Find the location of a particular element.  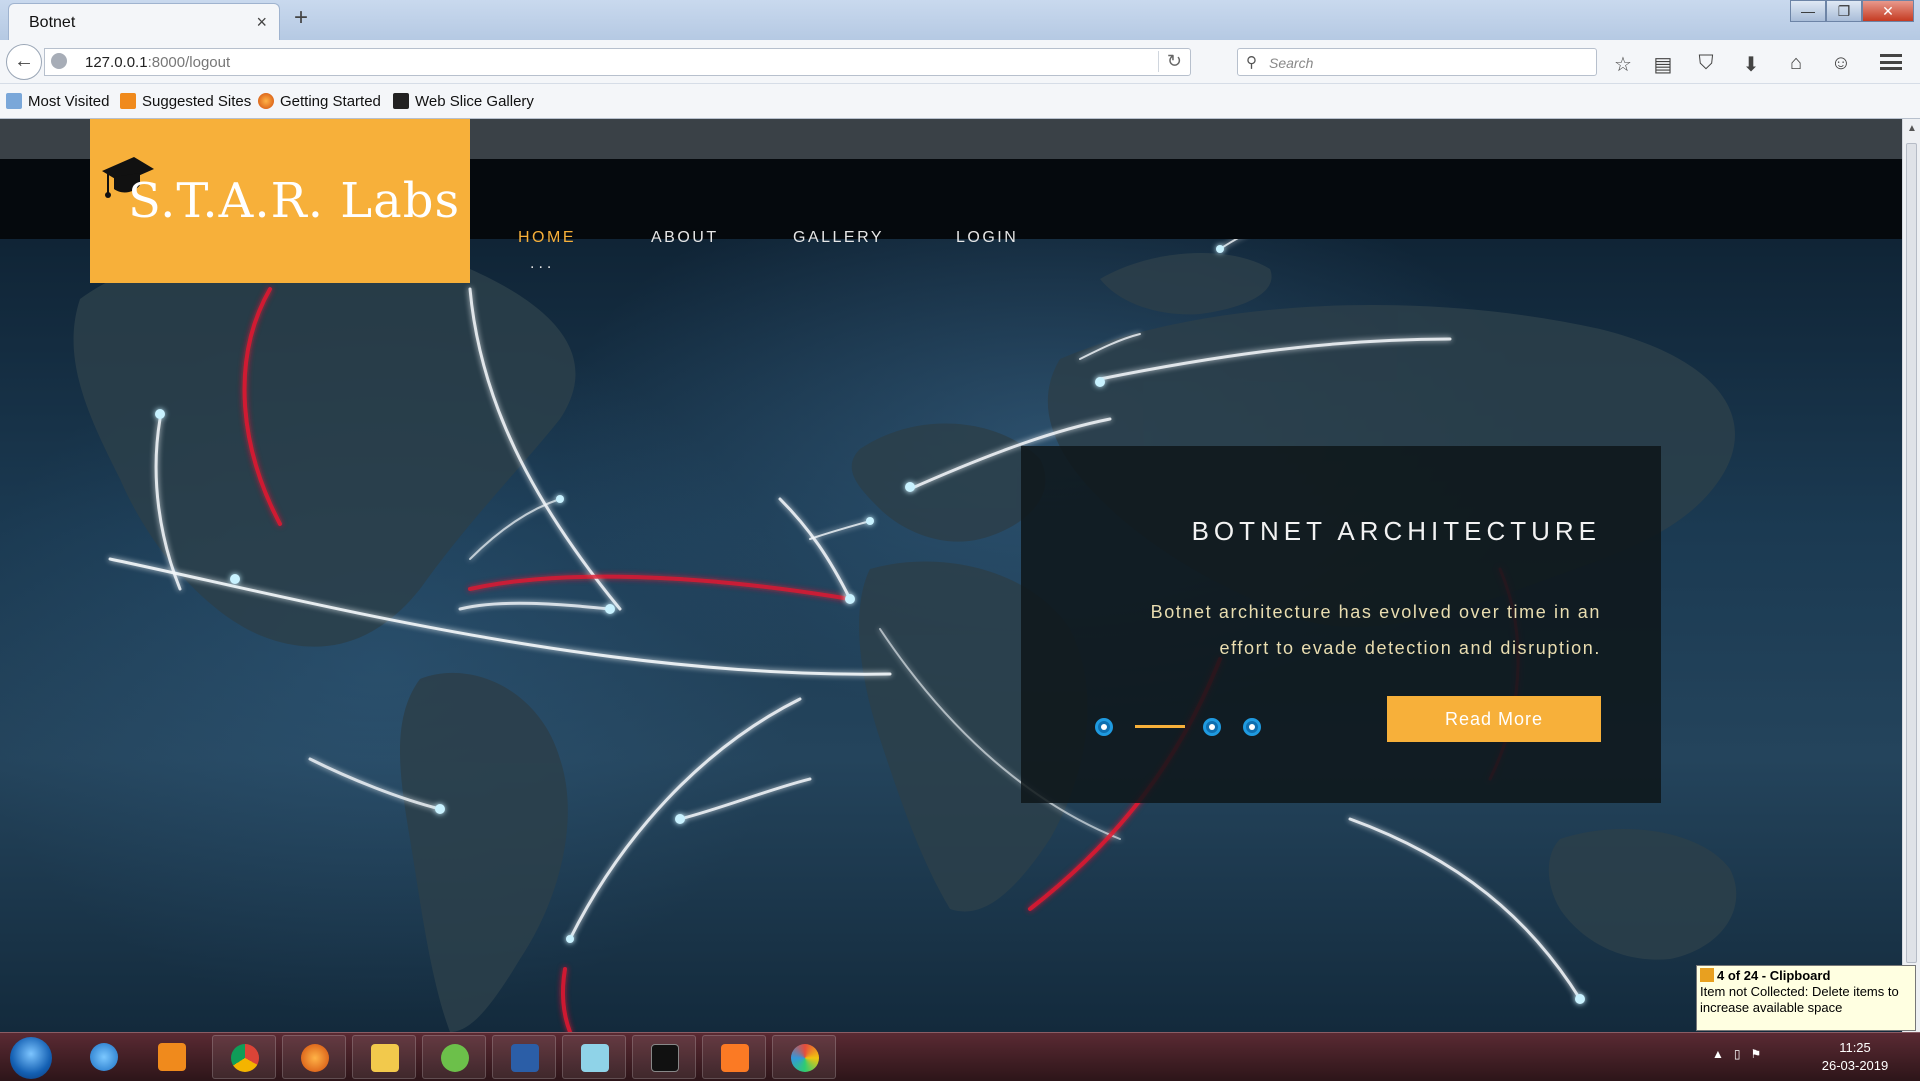

download-icon: ⬇ is located at coordinates (1751, 64).